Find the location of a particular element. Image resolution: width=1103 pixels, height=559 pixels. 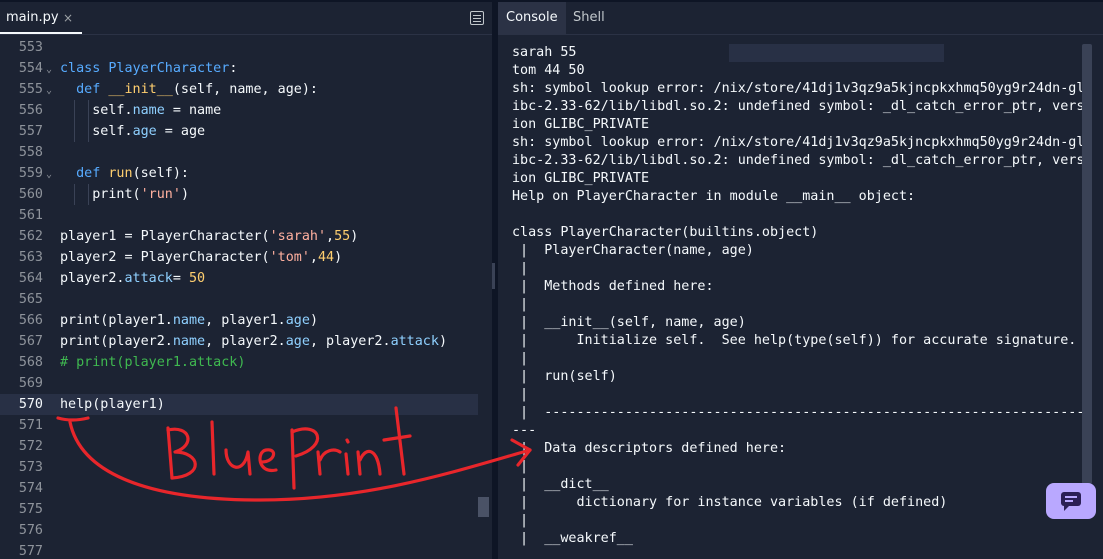

code-line: 558 is located at coordinates (239, 152).